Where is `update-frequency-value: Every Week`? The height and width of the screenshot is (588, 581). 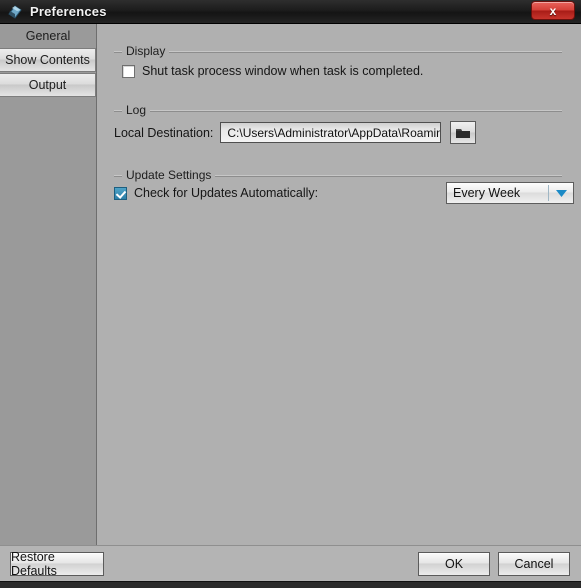
update-frequency-value: Every Week is located at coordinates (487, 193).